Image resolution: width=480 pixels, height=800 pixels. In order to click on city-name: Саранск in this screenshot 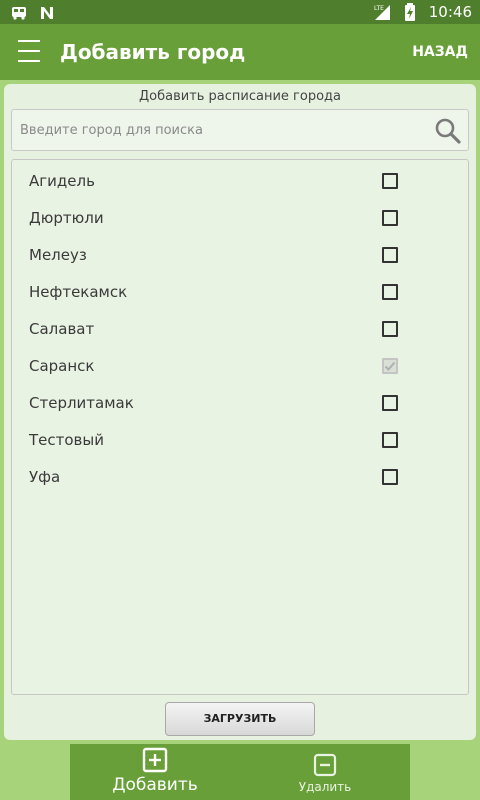, I will do `click(62, 366)`.